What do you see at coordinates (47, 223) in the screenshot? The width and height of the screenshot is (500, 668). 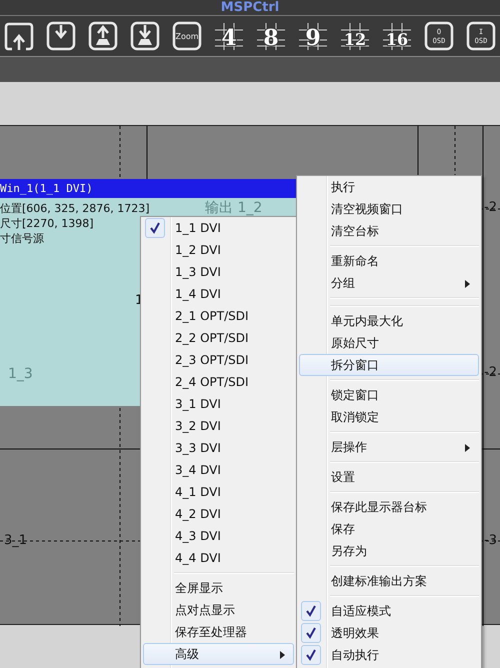 I see `window-info-text: 尺寸[2270, 1398]` at bounding box center [47, 223].